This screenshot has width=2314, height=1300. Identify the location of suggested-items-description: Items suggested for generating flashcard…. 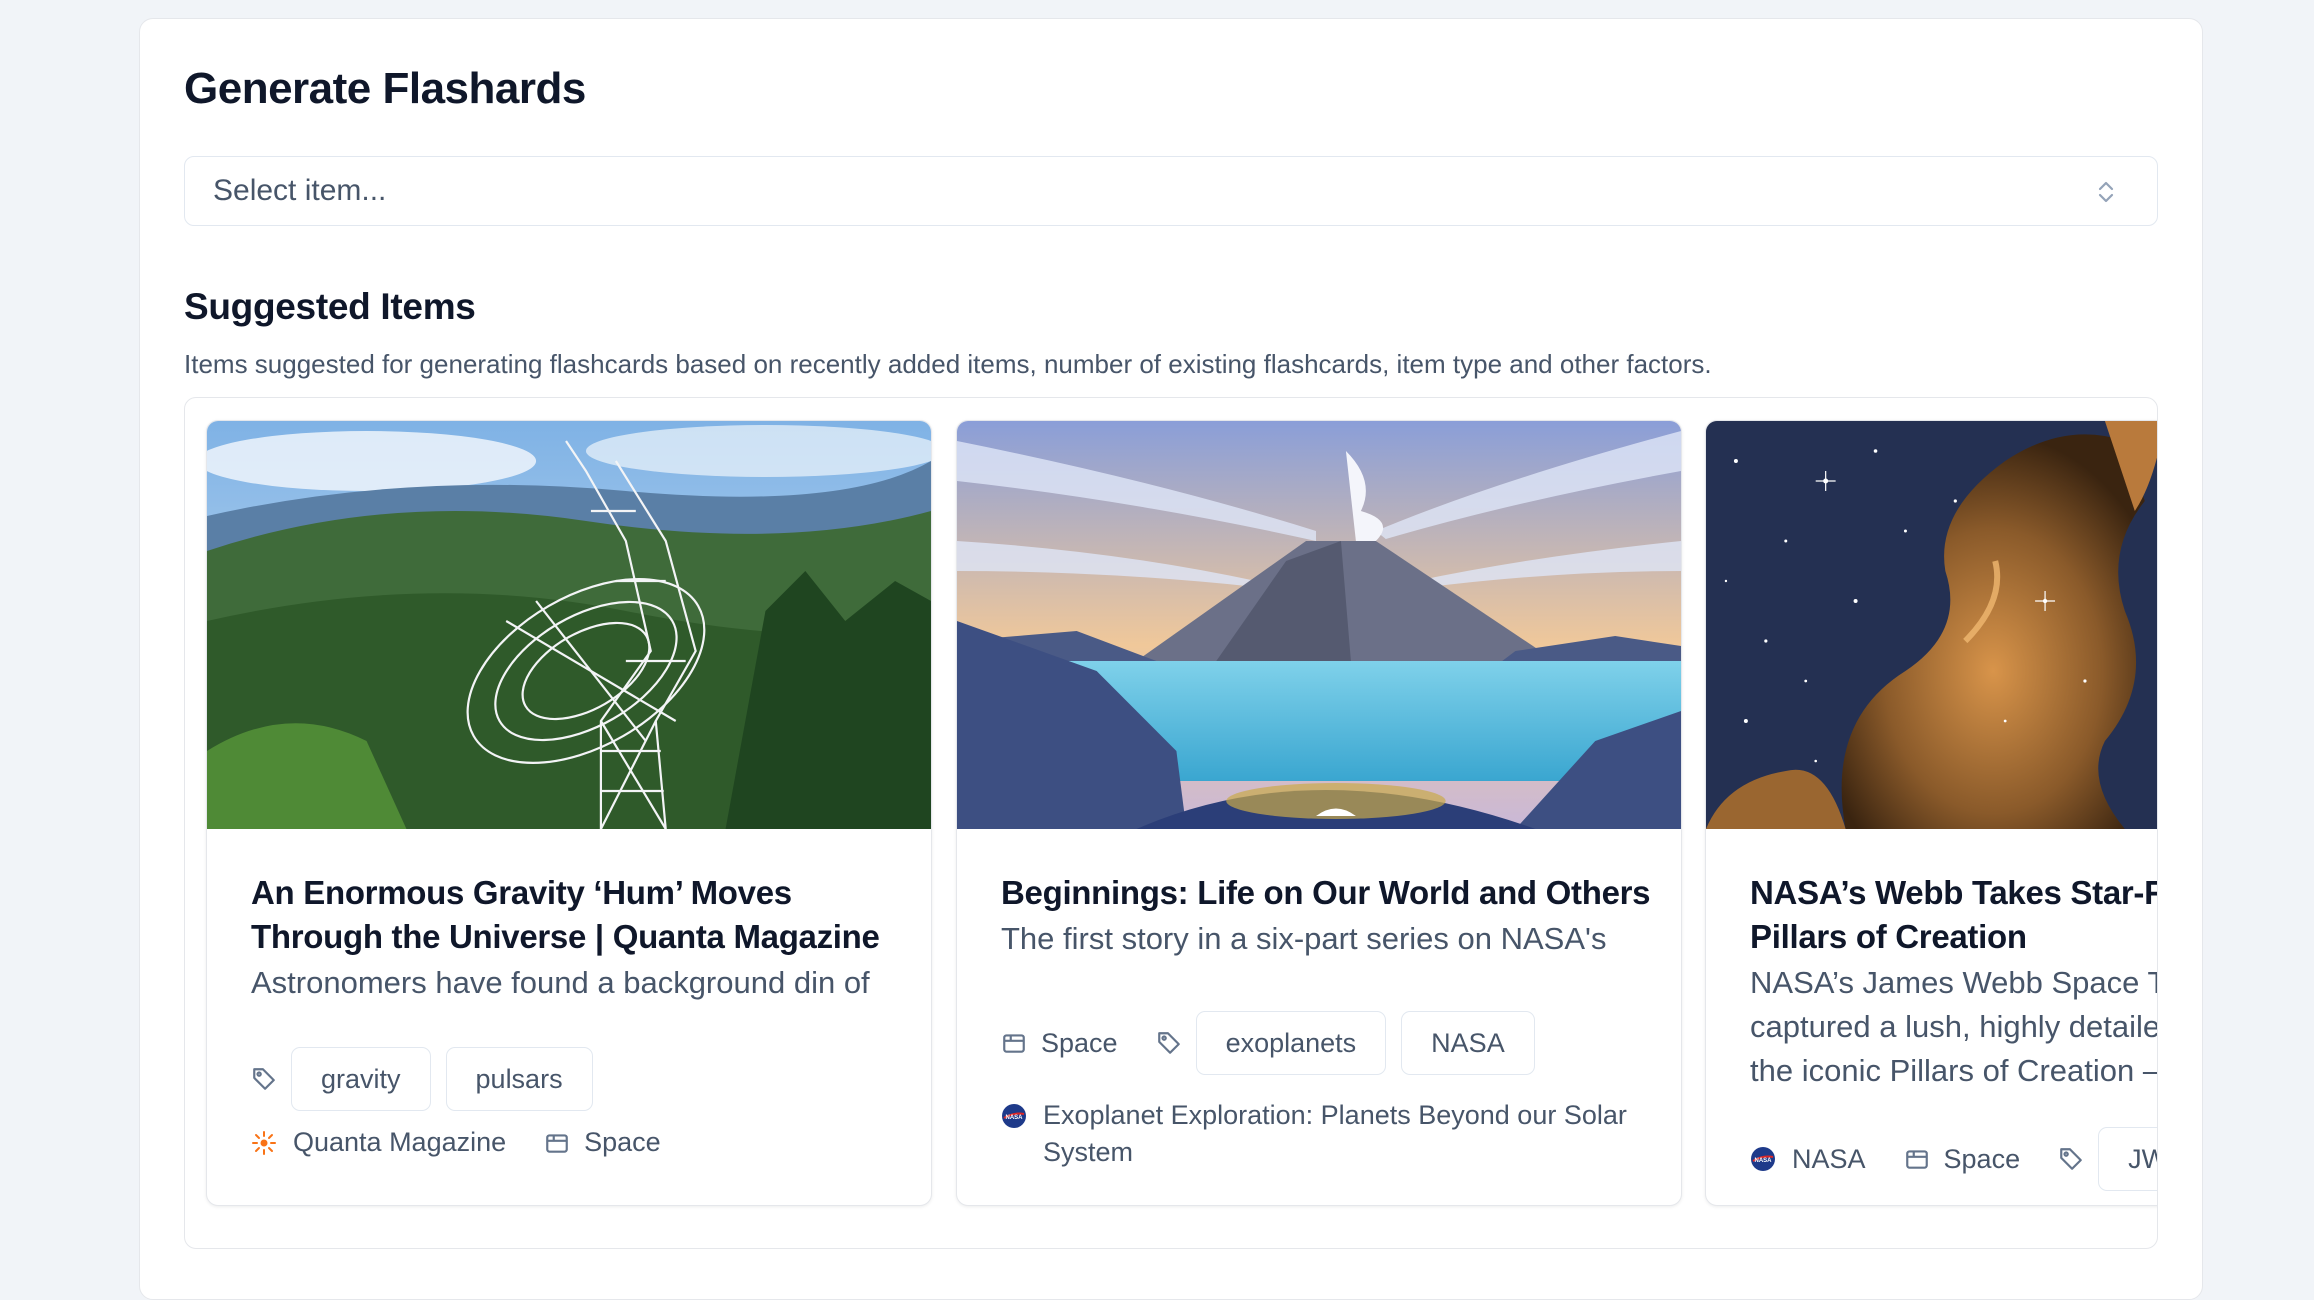
(948, 364).